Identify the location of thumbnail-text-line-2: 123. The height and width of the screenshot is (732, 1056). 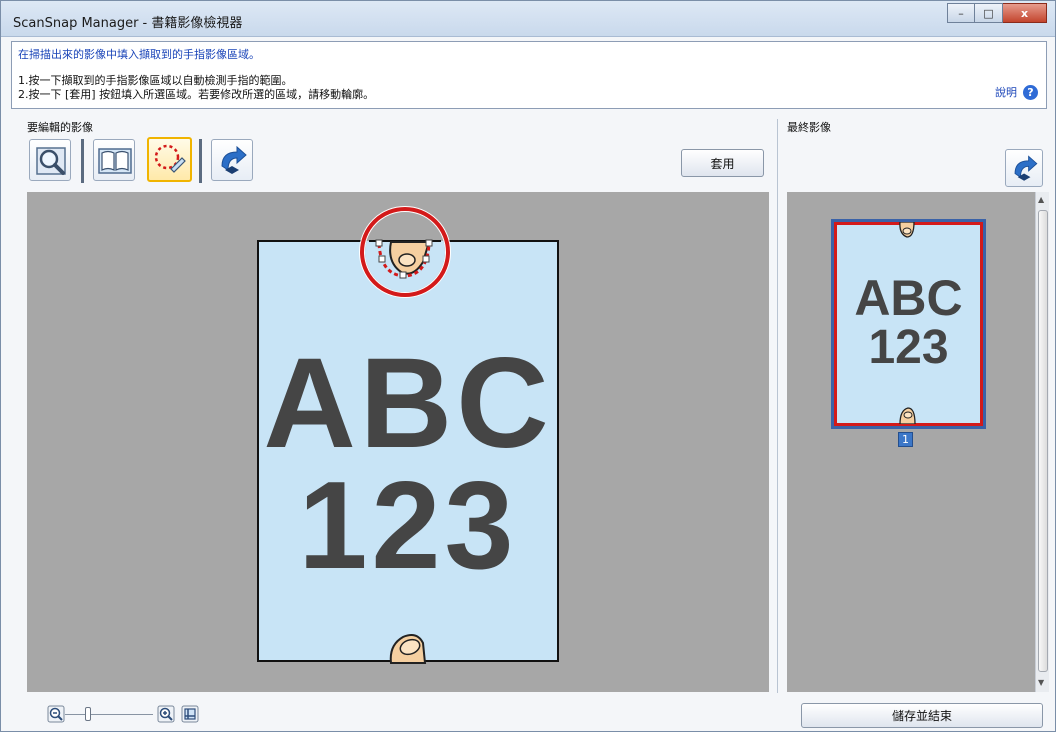
(908, 347).